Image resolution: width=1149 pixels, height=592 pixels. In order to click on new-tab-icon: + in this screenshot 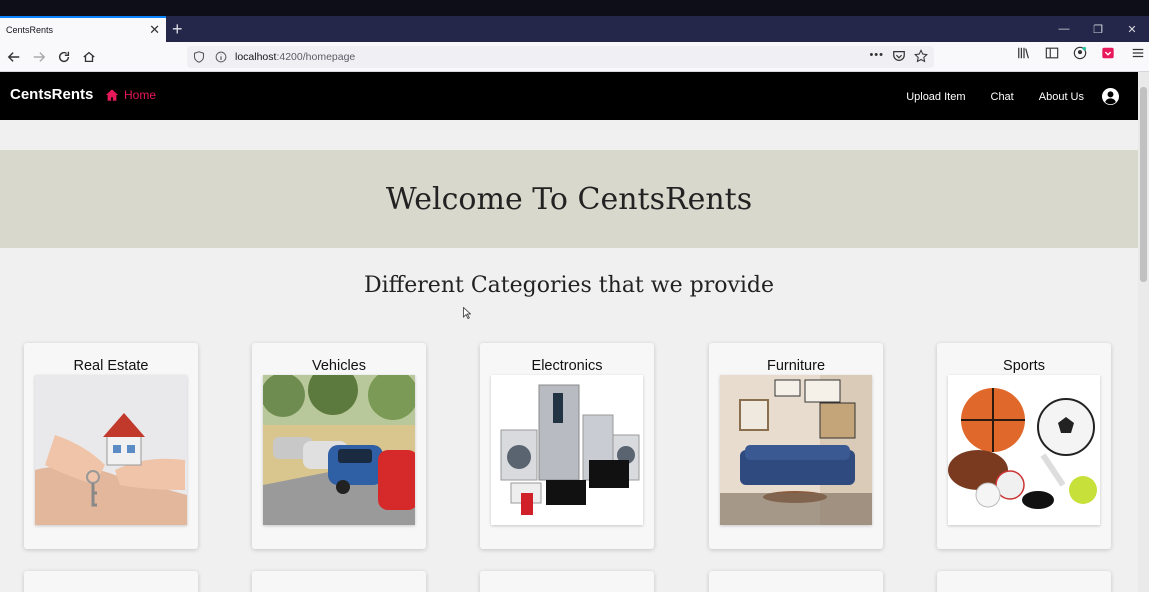, I will do `click(177, 29)`.